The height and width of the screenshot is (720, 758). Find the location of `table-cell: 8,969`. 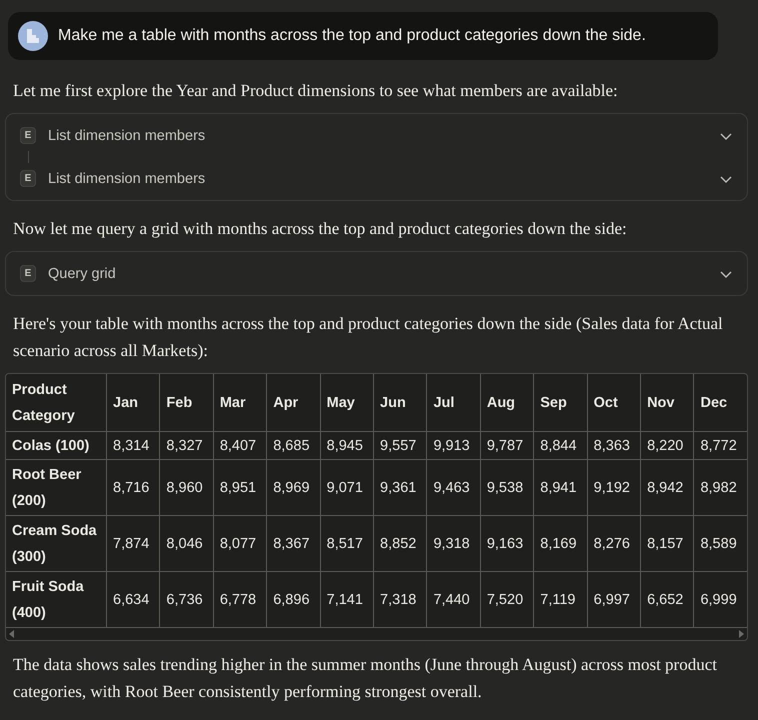

table-cell: 8,969 is located at coordinates (293, 488).